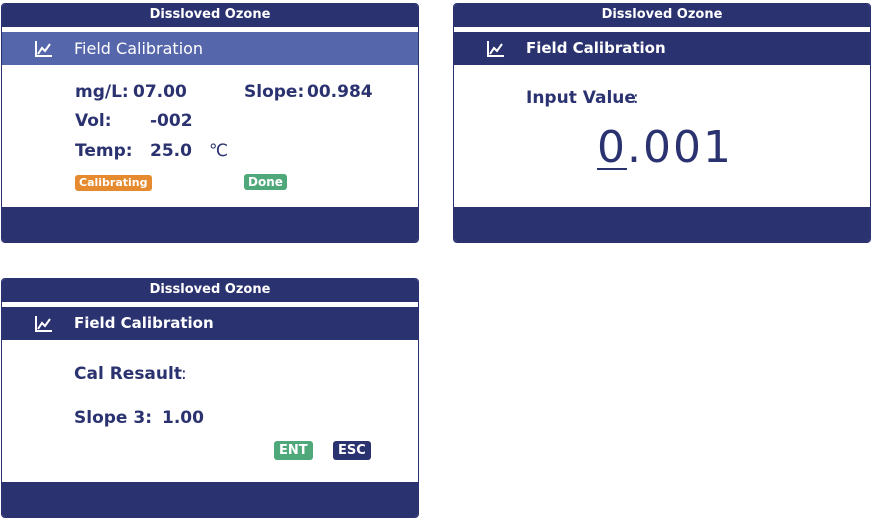 This screenshot has height=518, width=872. I want to click on cursor-digit: 0, so click(612, 147).